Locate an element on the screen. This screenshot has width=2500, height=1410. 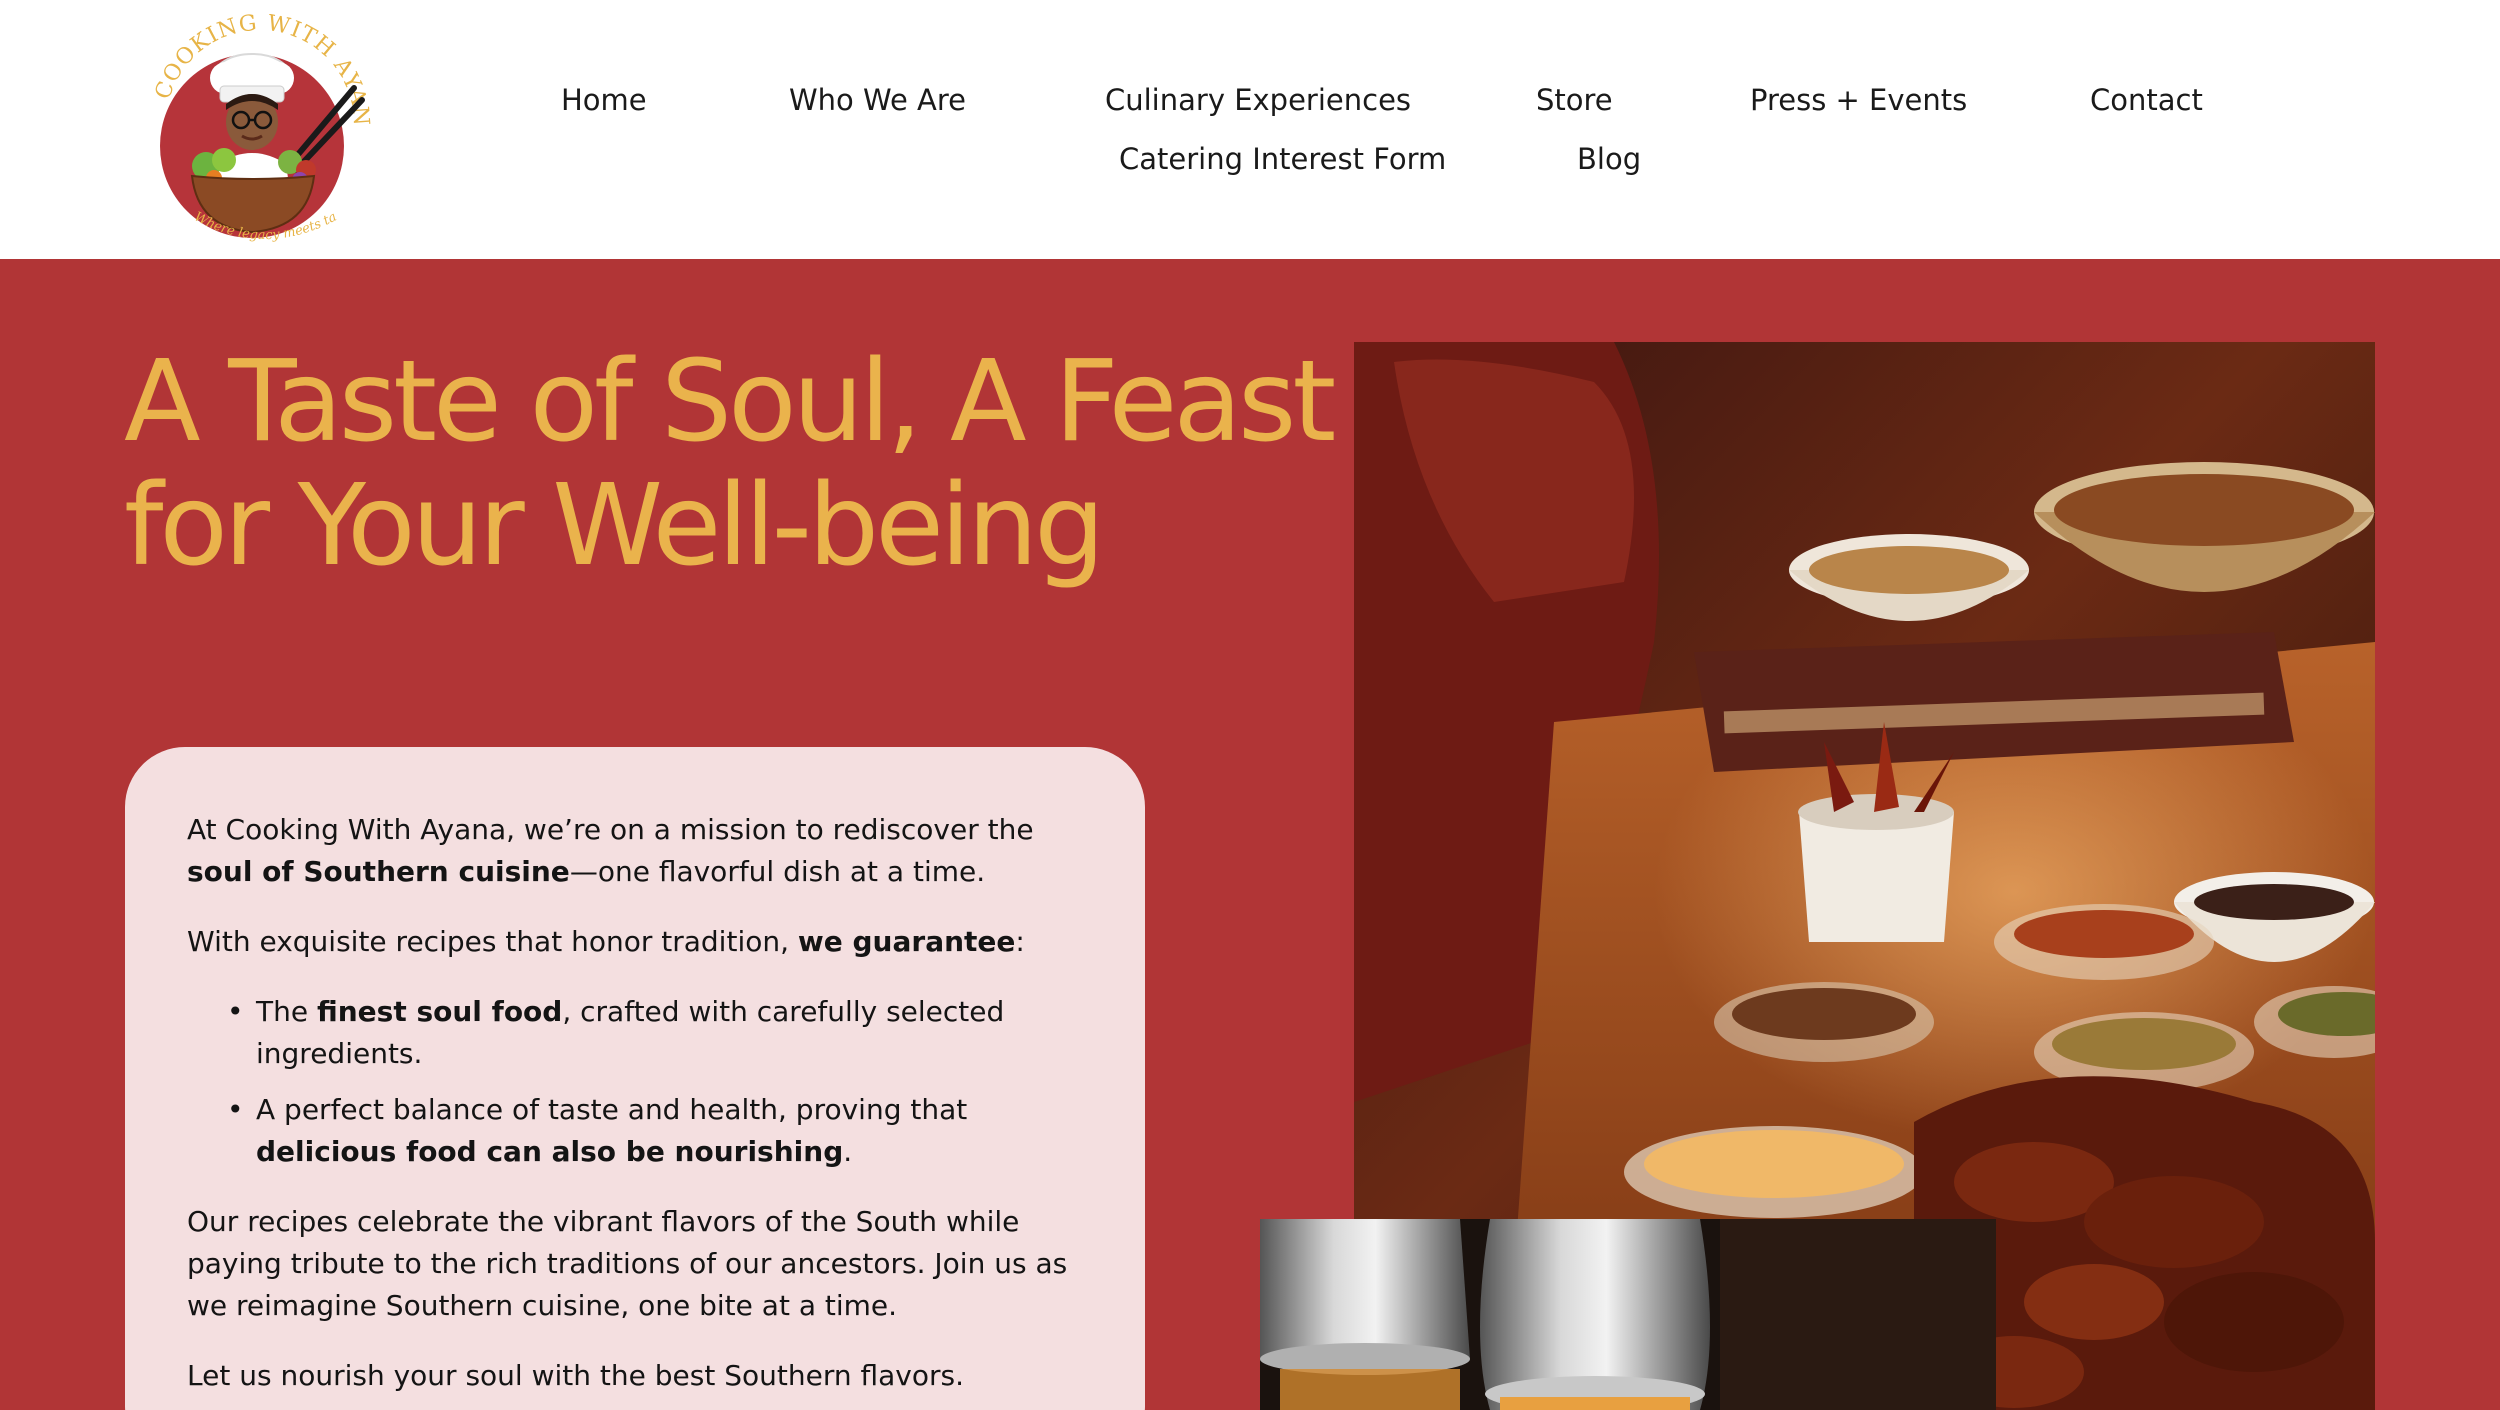
nav-store: Store is located at coordinates (1574, 100).